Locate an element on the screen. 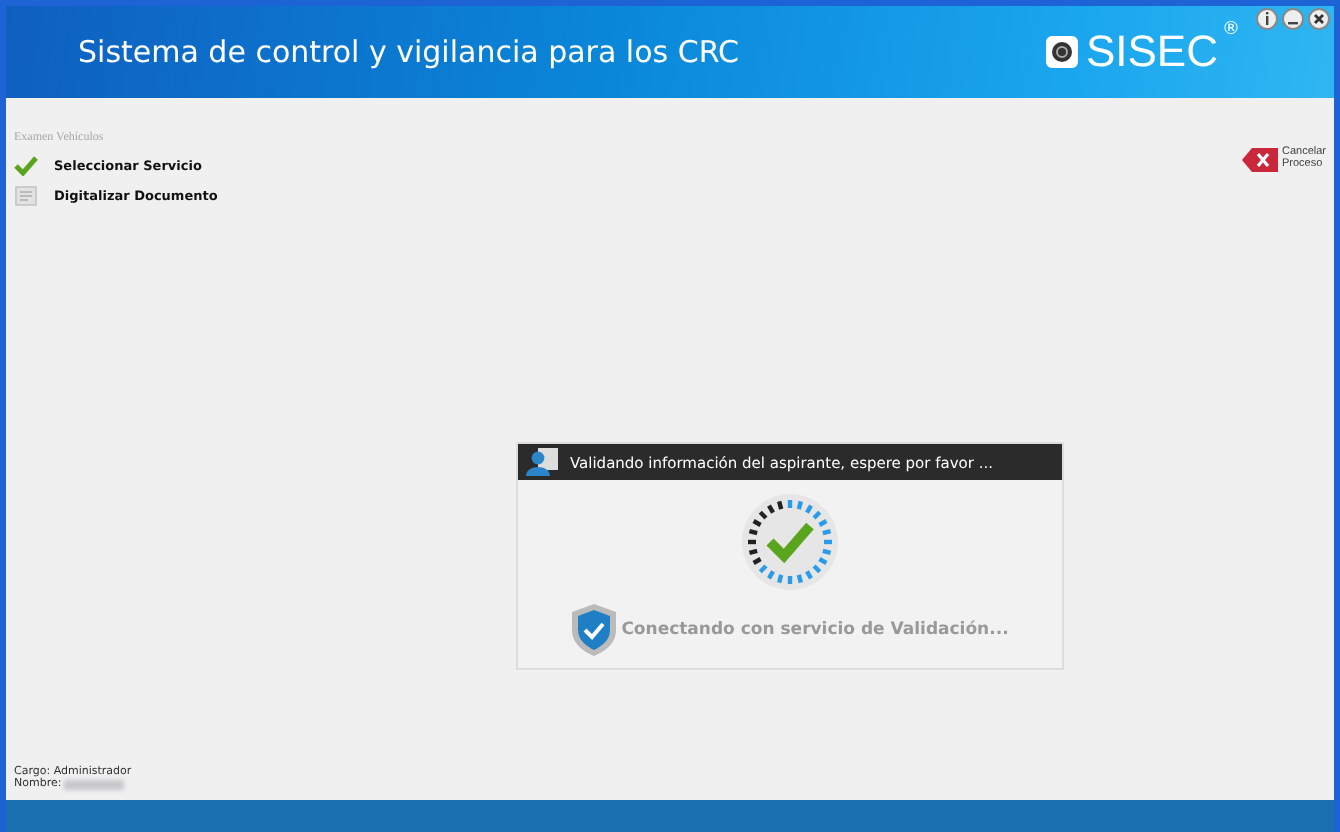 This screenshot has width=1340, height=832. logo-text: SISEC is located at coordinates (1151, 52).